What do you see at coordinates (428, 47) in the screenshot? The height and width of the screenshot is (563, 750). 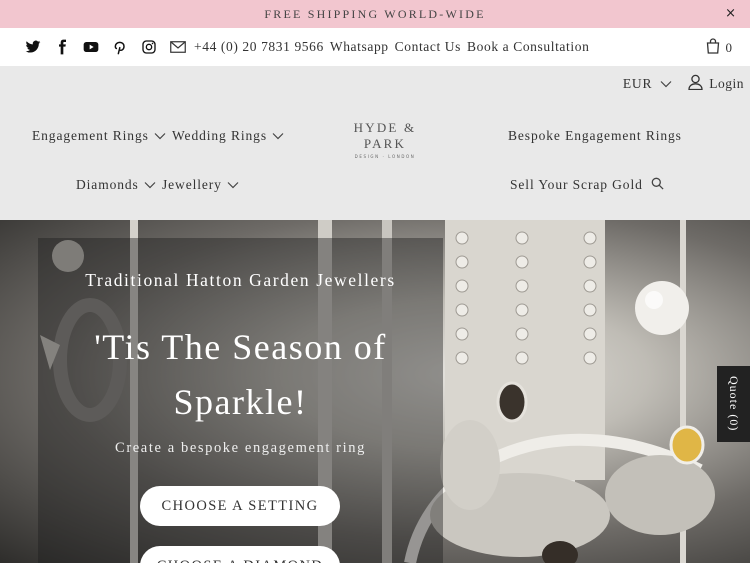 I see `contact-us-link: Contact Us` at bounding box center [428, 47].